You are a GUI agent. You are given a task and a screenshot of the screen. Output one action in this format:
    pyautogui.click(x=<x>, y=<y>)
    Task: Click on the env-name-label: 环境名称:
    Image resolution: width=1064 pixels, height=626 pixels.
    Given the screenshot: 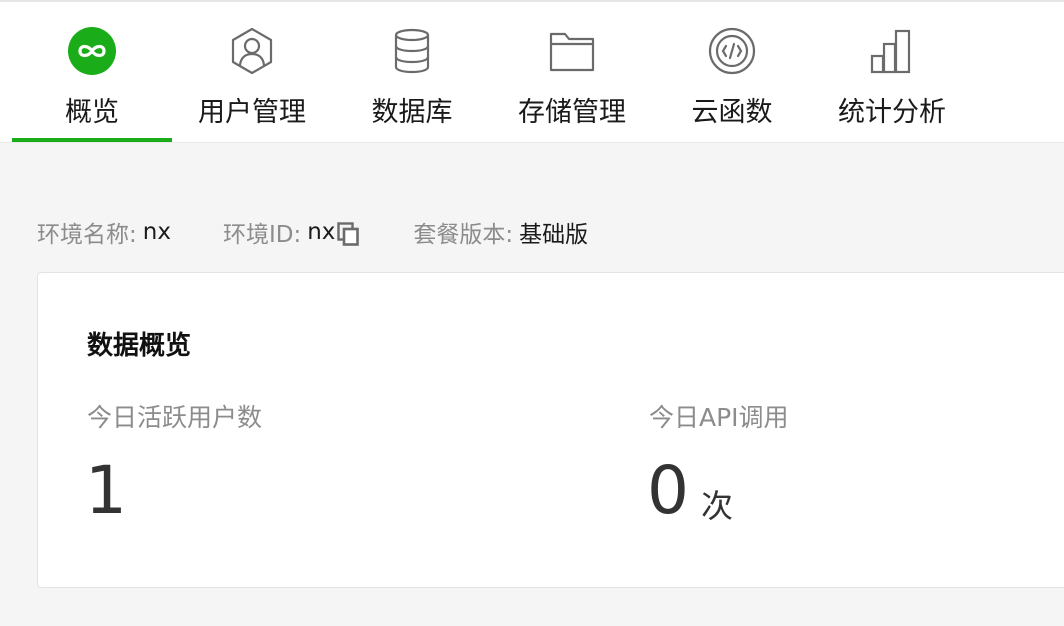 What is the action you would take?
    pyautogui.click(x=87, y=235)
    